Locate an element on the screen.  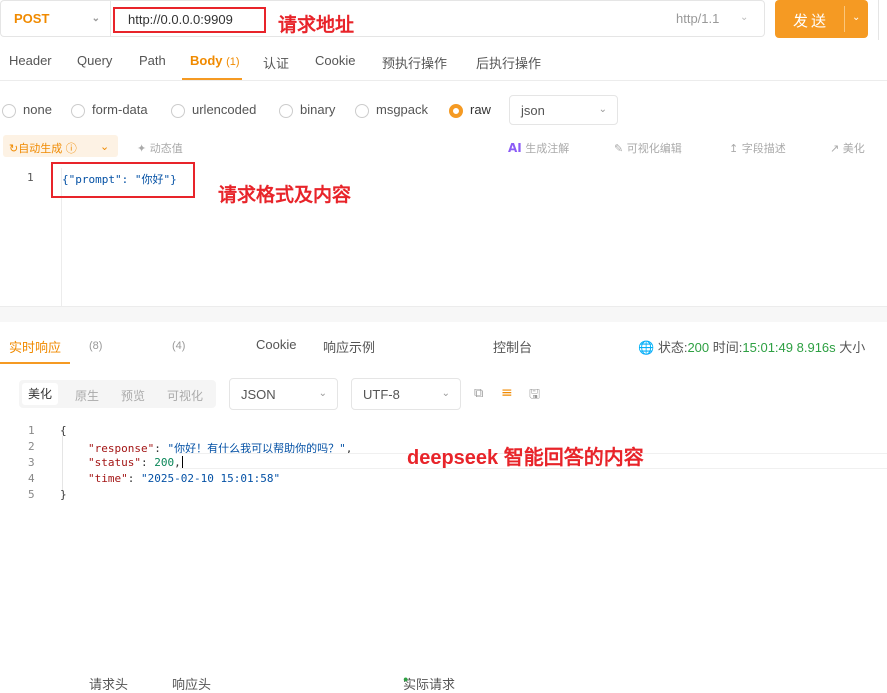
method-select: POST ⌄ is located at coordinates (55, 18).